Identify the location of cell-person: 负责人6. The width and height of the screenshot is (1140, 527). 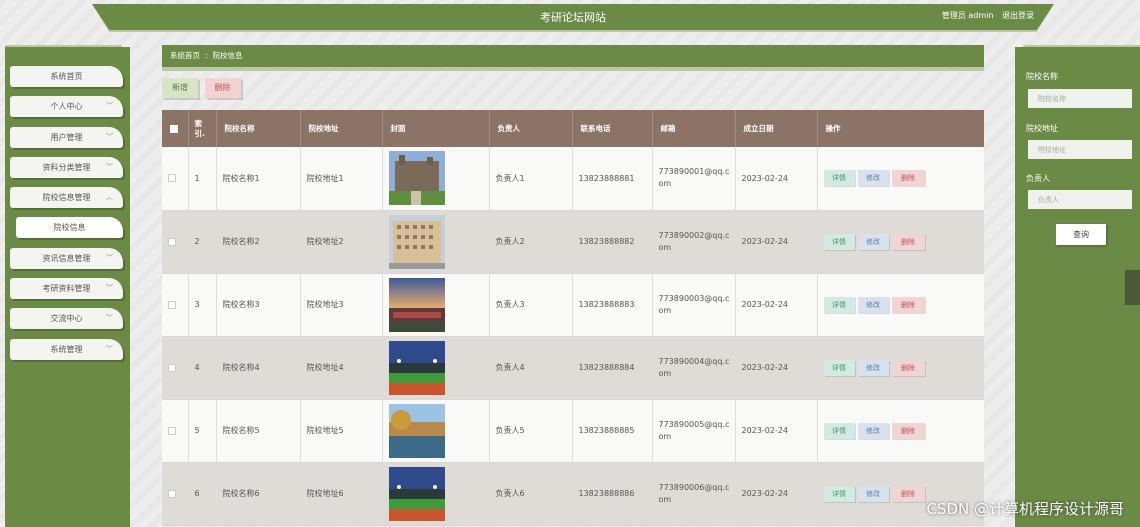
(531, 494).